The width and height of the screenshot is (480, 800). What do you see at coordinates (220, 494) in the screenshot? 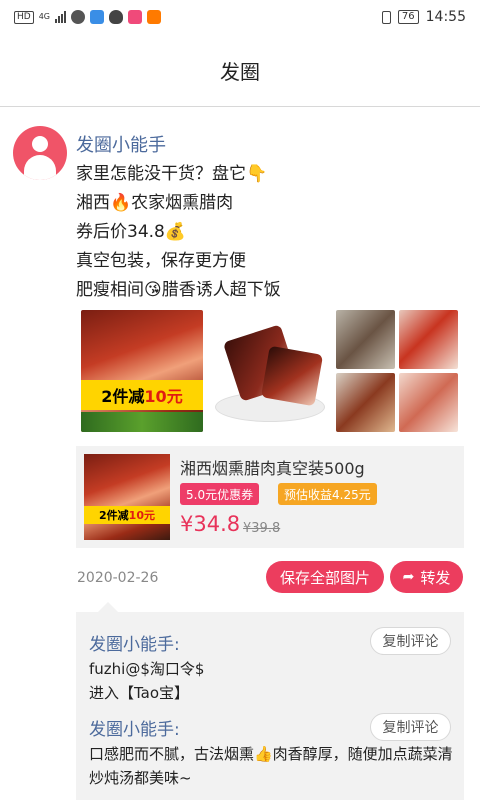
I see `coupon-badge: 5.0元优惠券` at bounding box center [220, 494].